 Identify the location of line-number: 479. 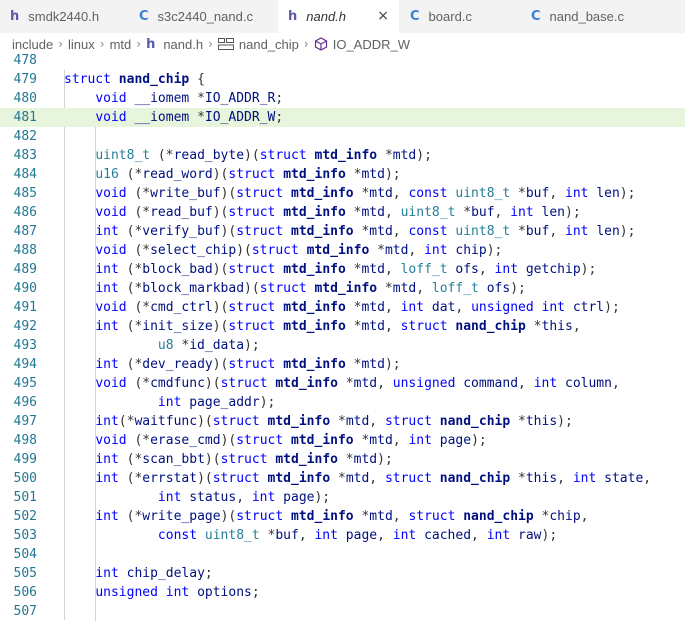
(25, 79).